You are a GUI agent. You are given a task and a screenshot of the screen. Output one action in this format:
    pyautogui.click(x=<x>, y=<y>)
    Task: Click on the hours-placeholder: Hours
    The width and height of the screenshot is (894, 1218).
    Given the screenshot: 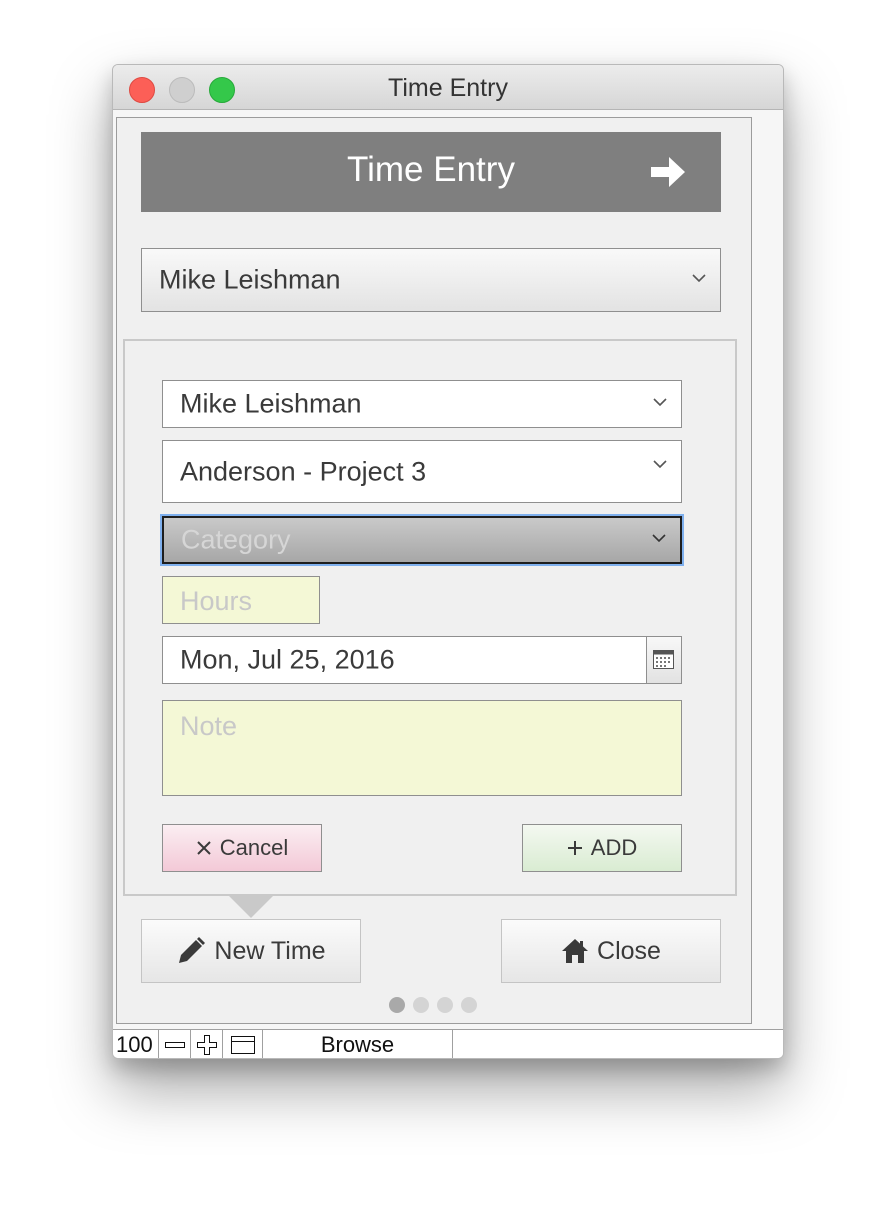 What is the action you would take?
    pyautogui.click(x=216, y=601)
    